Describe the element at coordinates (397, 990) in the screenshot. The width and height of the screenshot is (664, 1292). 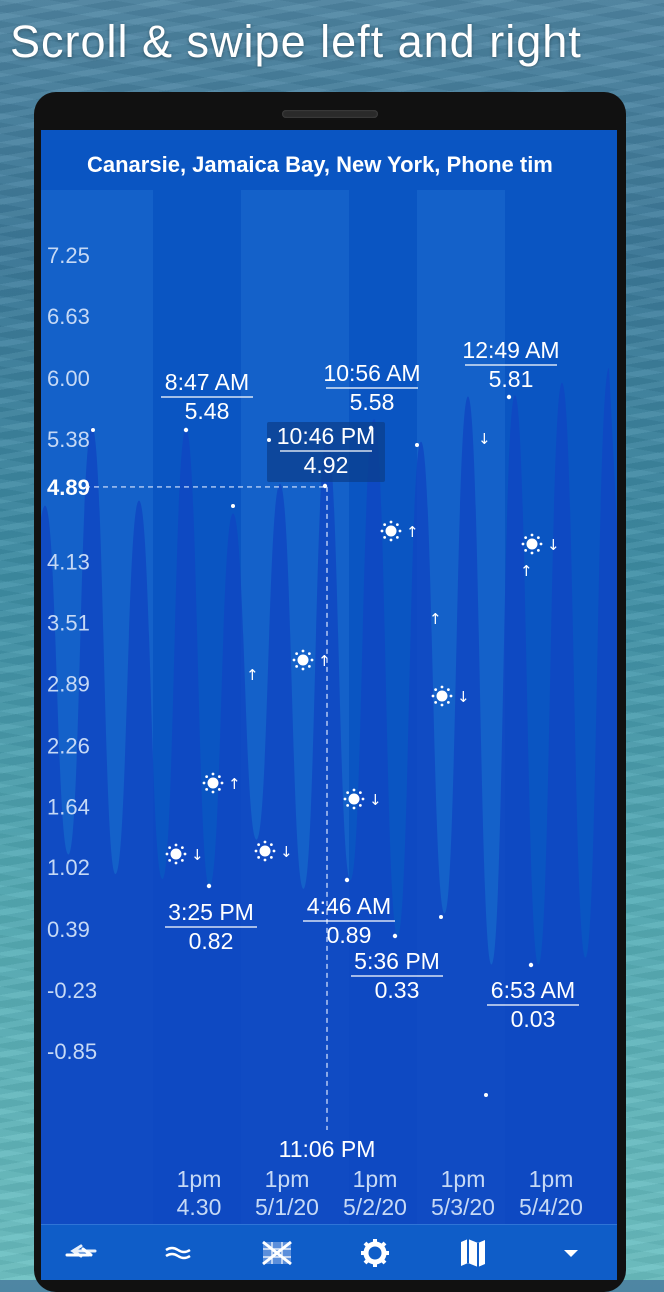
I see `tide-height-label: 0.33` at that location.